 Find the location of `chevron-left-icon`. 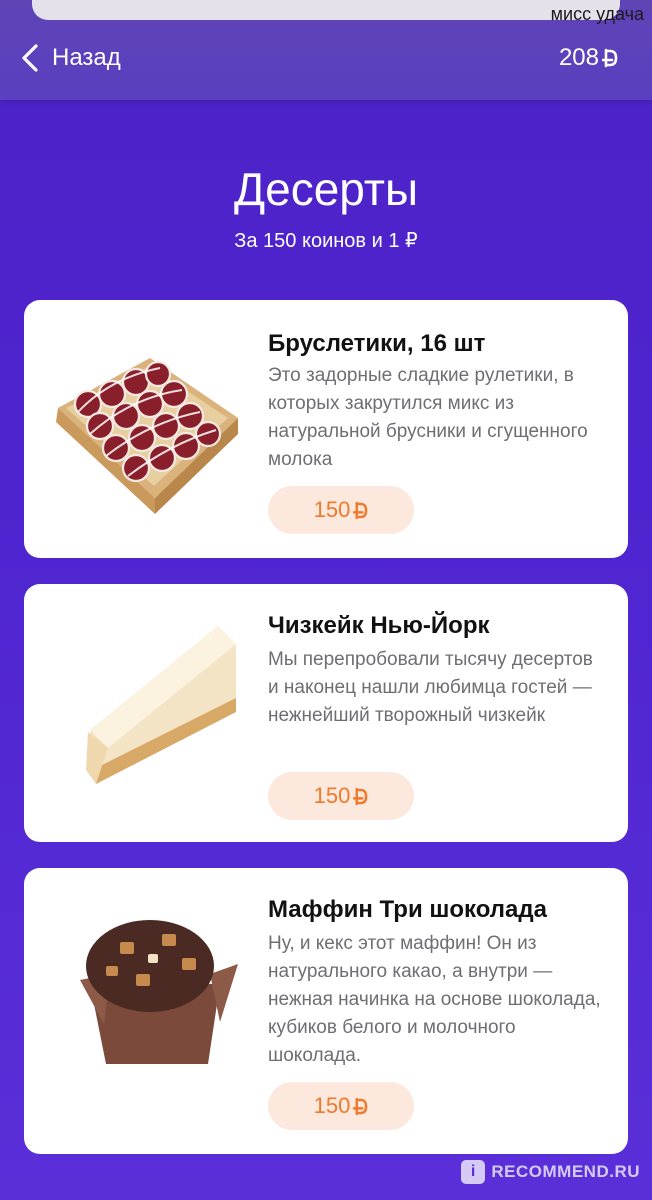

chevron-left-icon is located at coordinates (30, 58).